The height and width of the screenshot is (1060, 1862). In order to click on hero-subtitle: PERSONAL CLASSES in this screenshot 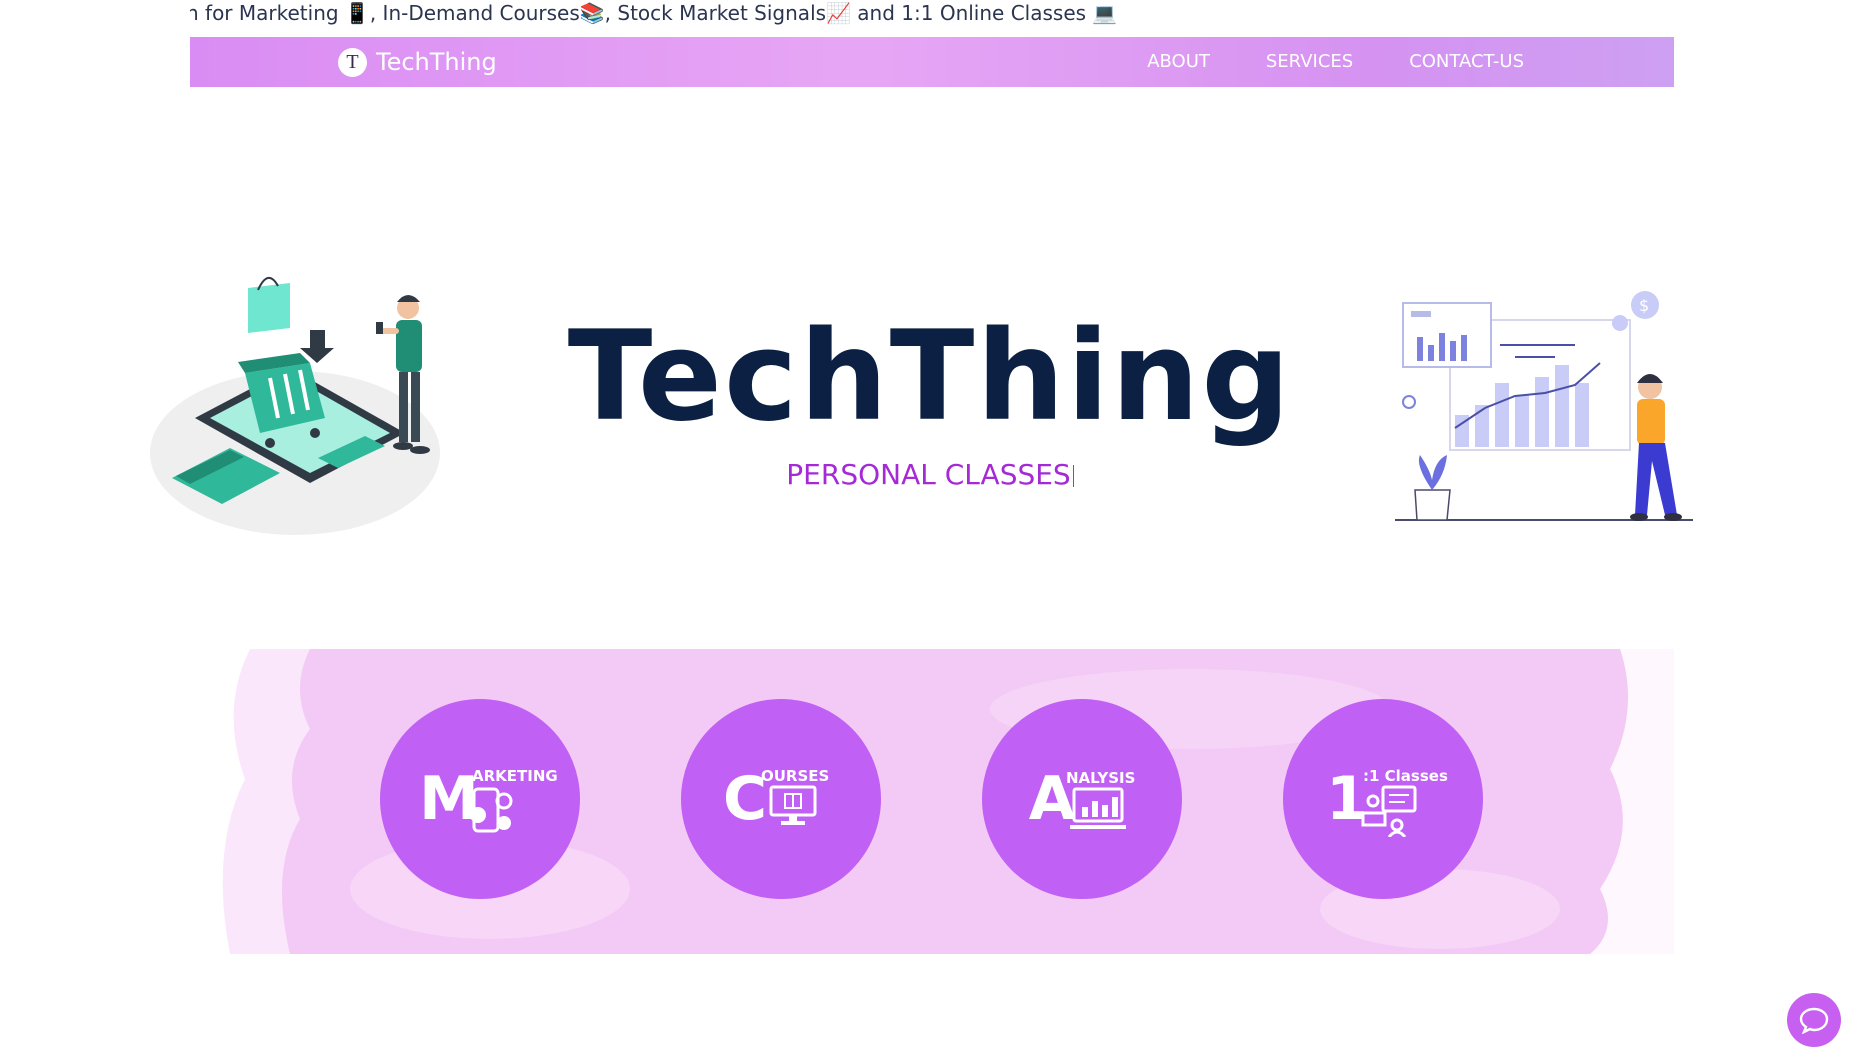, I will do `click(930, 474)`.